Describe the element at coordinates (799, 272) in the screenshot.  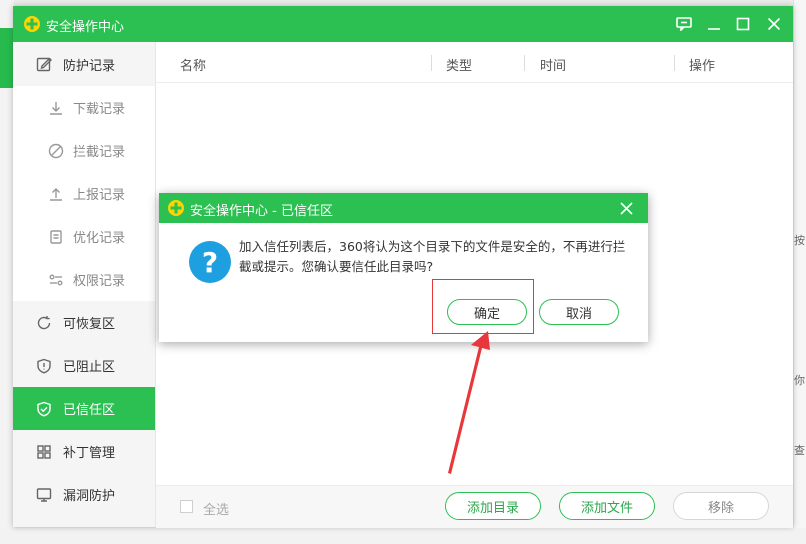
I see `background-window-right: 按 你 查` at that location.